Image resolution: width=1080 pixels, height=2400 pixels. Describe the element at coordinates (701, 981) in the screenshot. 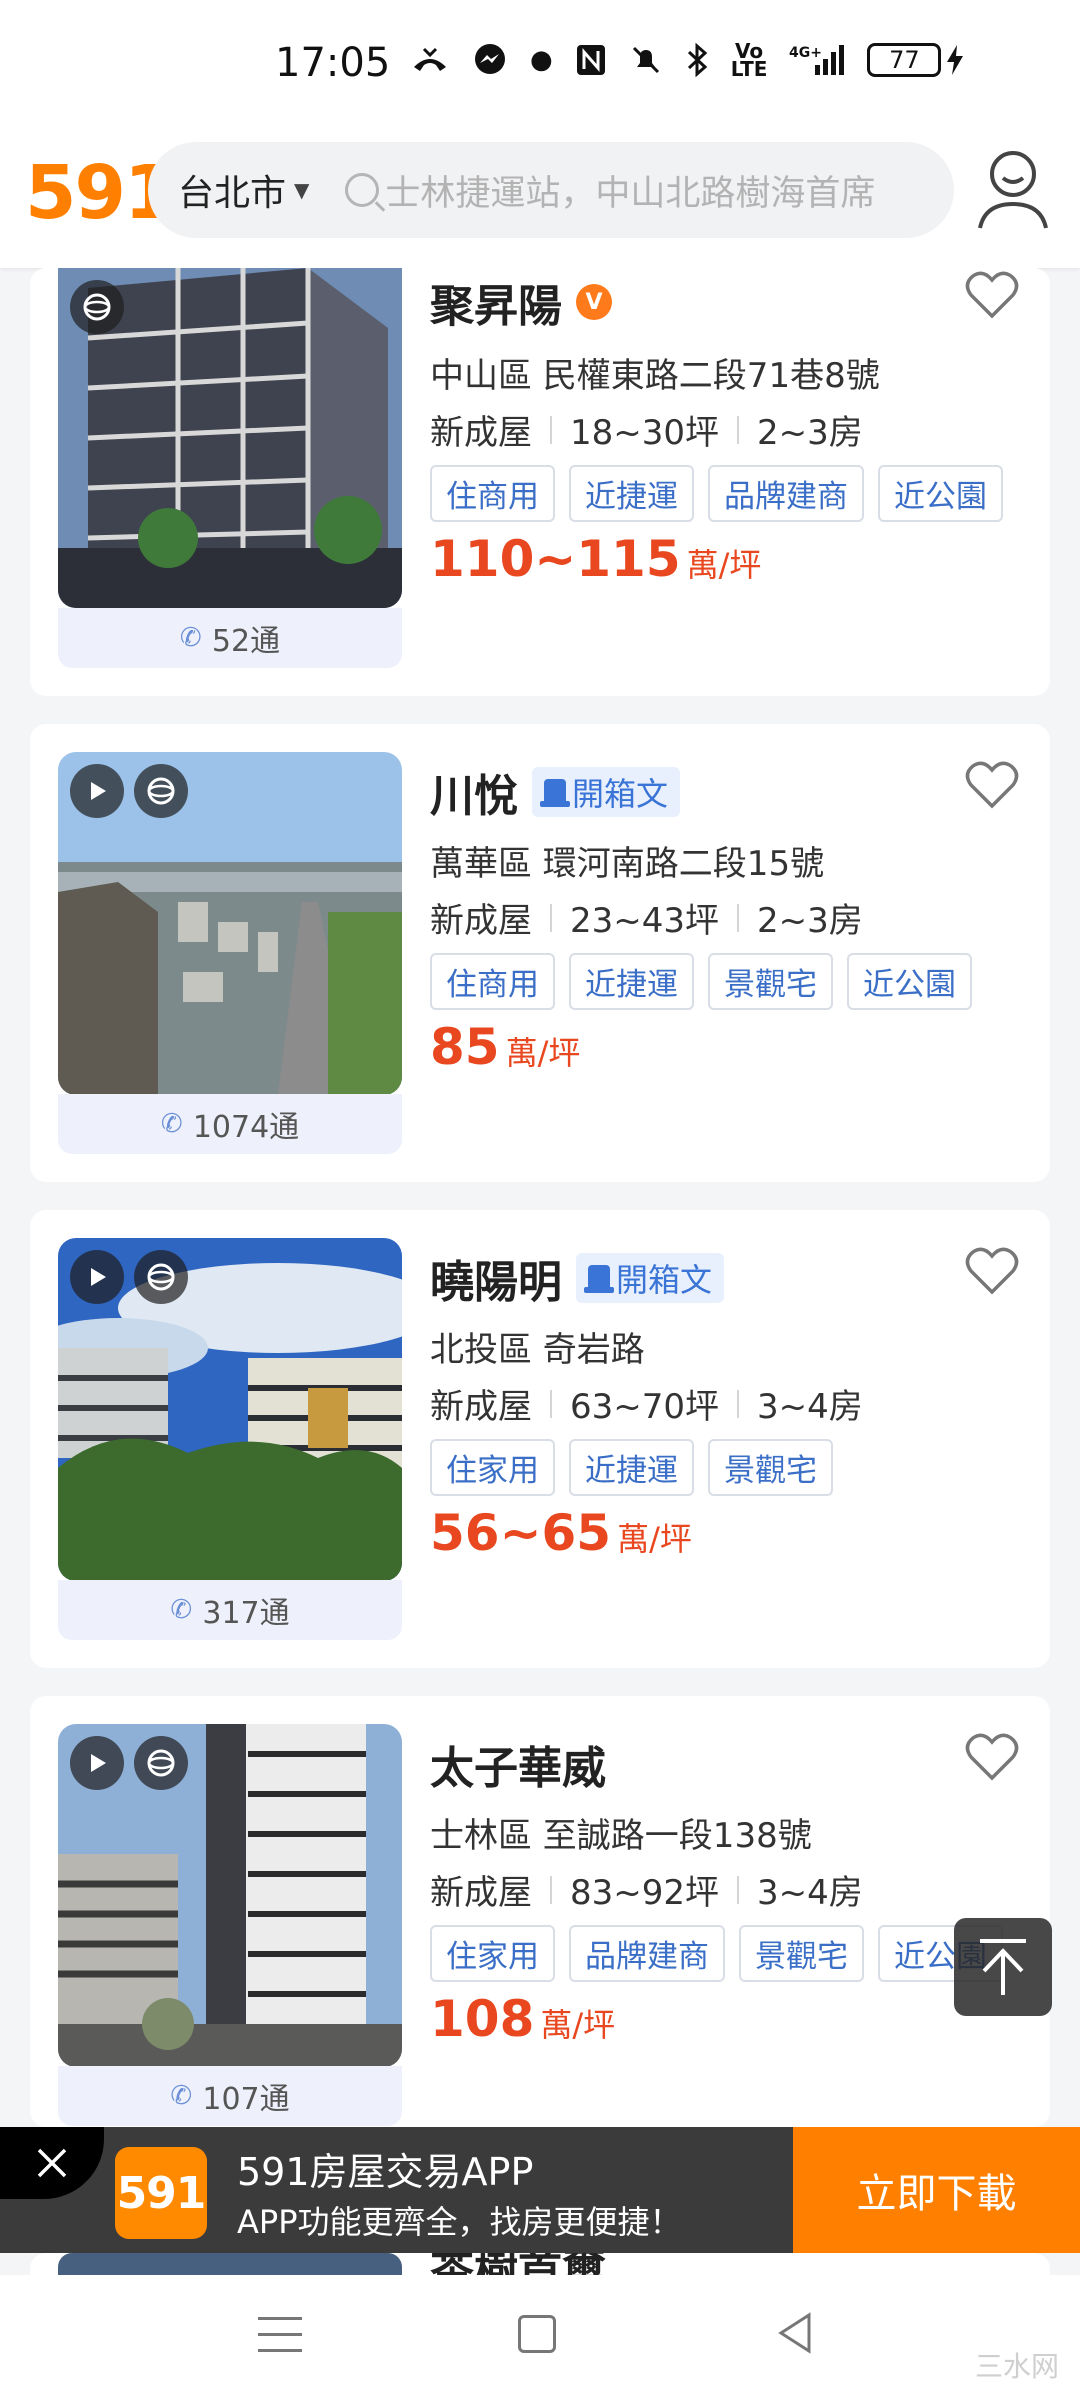

I see `listing-tags: 住商用 近捷運 景觀宅 近公園` at that location.